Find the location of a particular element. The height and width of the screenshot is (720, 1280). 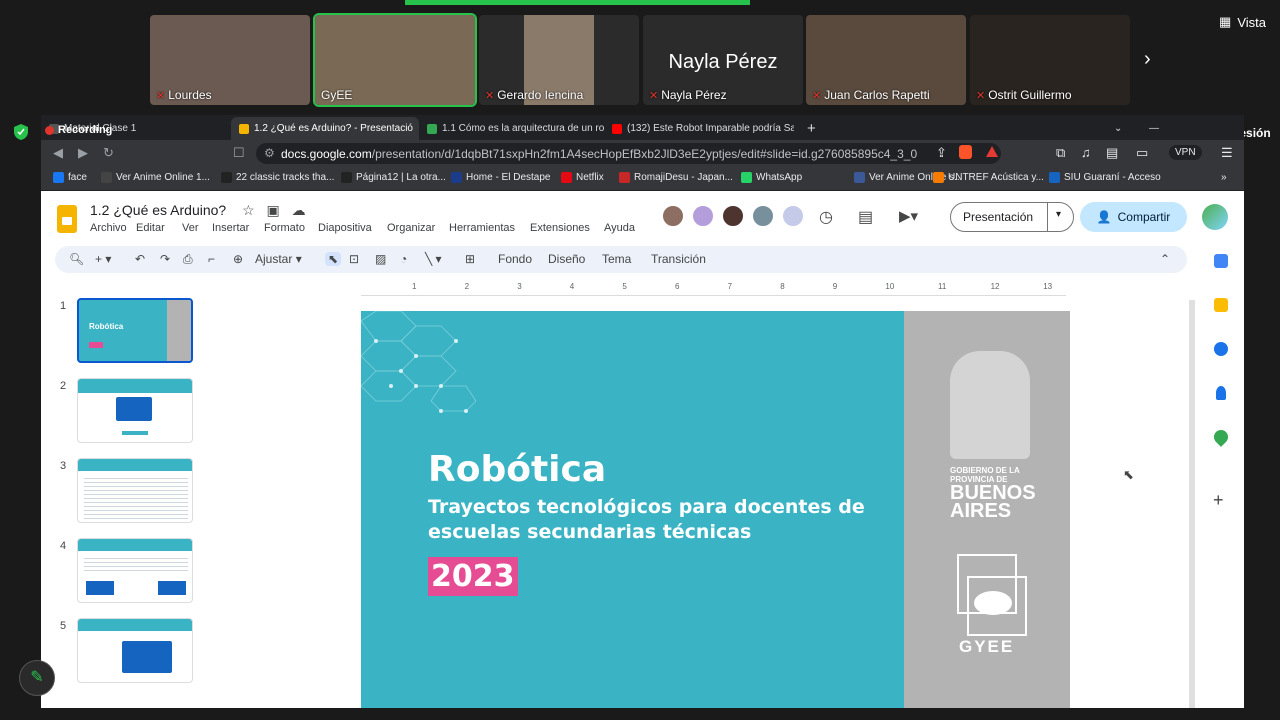

bookmark-item: Netflix is located at coordinates (582, 177).